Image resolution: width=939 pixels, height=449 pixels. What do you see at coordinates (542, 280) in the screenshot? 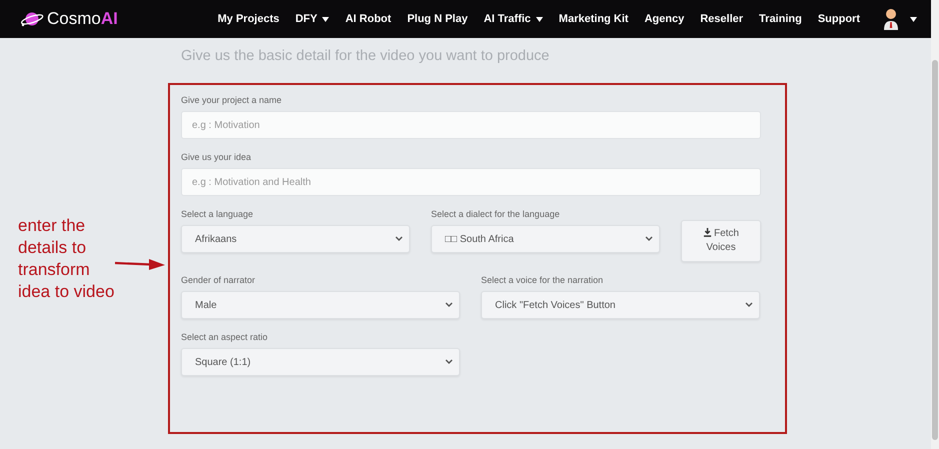
I see `field-label: Select a voice for the narration` at bounding box center [542, 280].